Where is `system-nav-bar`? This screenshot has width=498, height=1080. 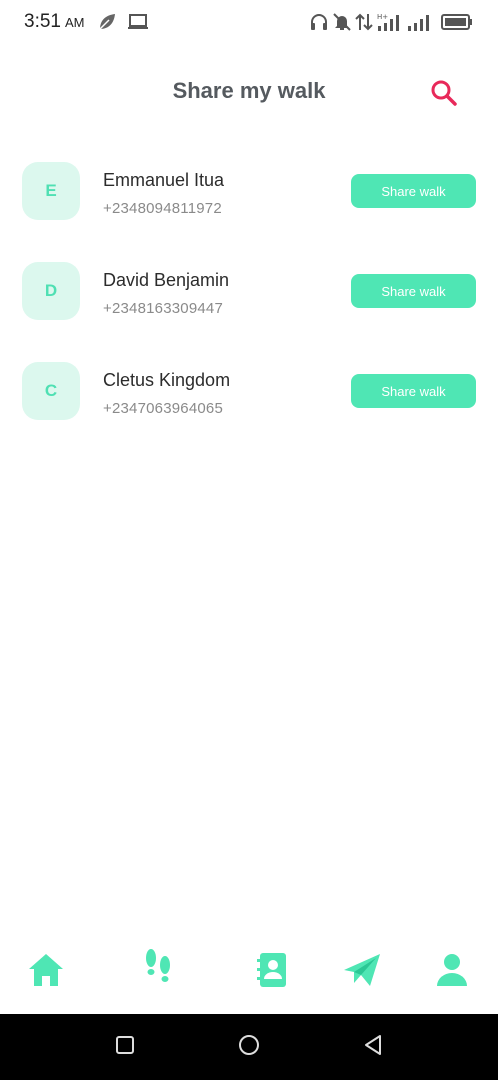 system-nav-bar is located at coordinates (249, 1047).